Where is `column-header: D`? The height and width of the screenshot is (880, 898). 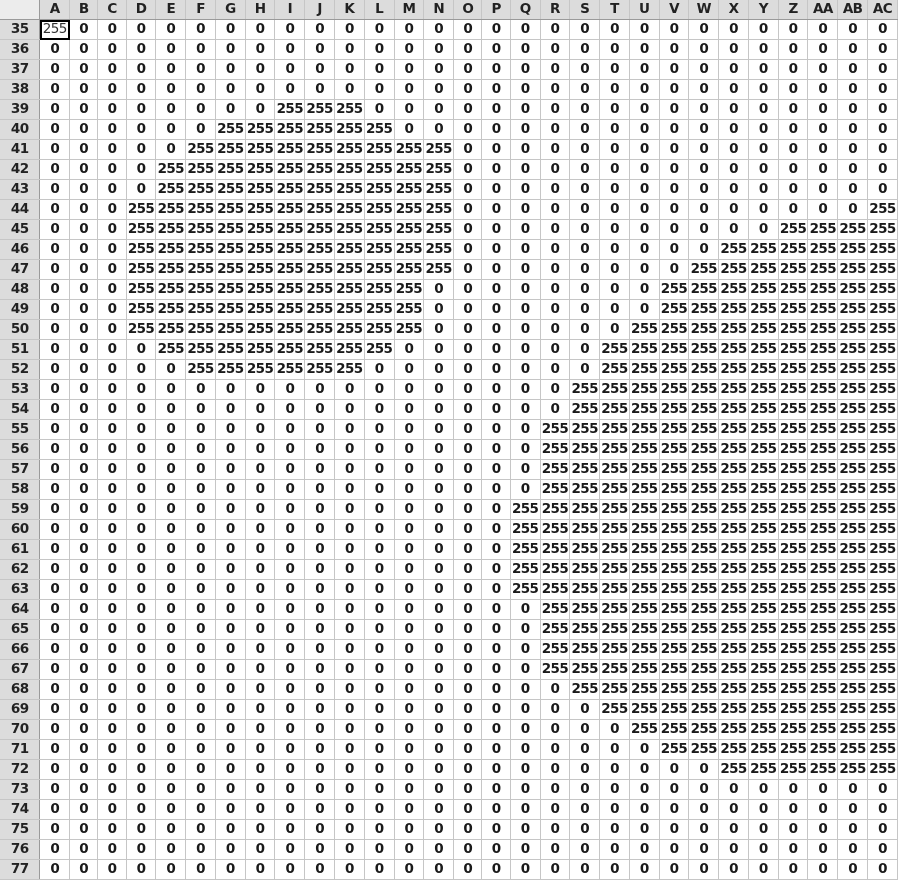
column-header: D is located at coordinates (141, 10).